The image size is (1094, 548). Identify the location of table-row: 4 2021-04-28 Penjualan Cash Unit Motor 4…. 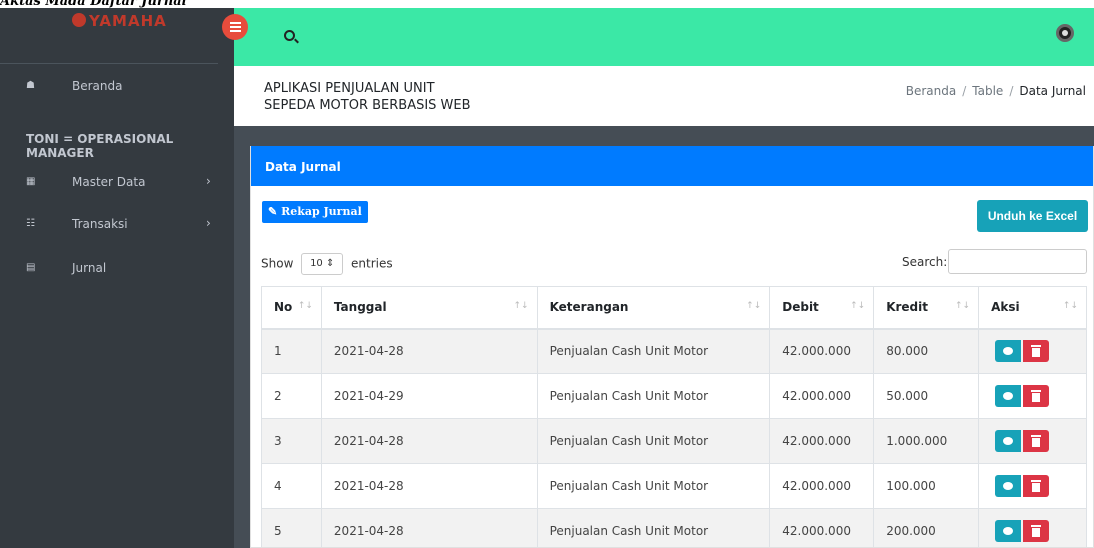
(674, 486).